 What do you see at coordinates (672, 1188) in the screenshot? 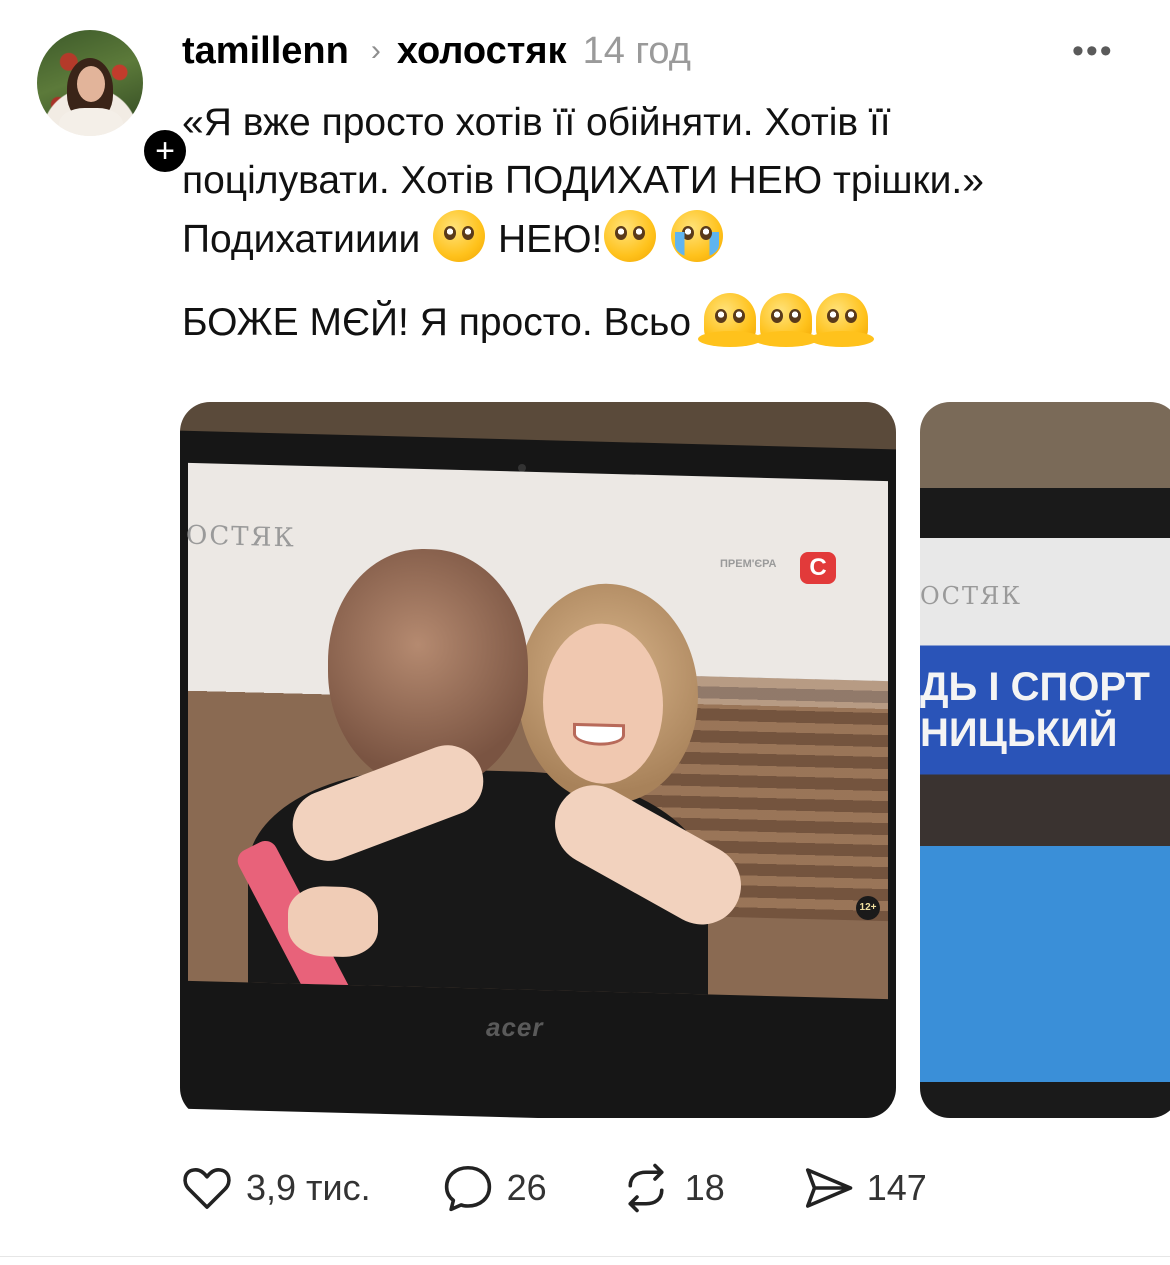
I see `repost-button: 18` at bounding box center [672, 1188].